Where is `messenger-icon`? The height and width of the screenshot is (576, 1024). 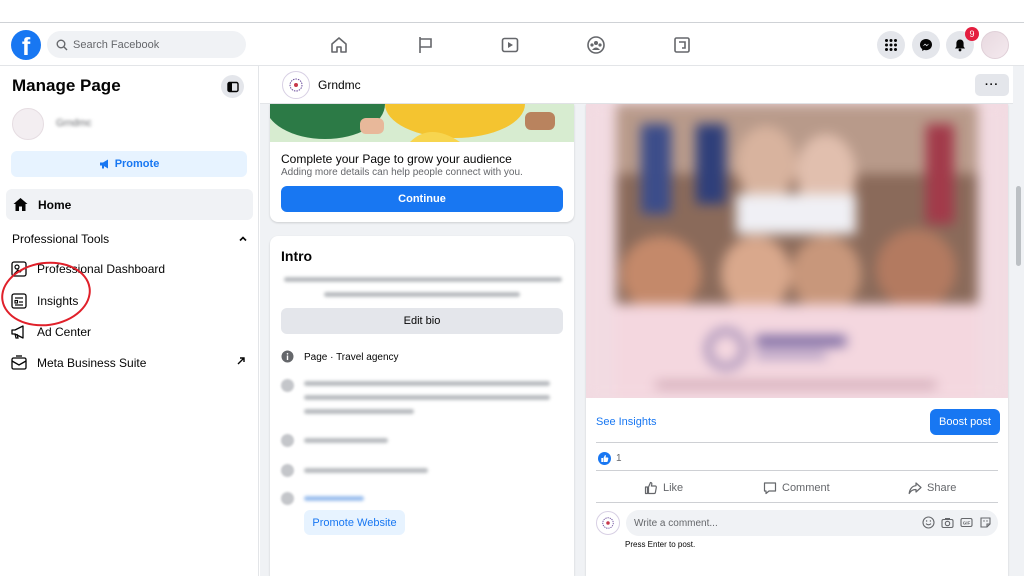 messenger-icon is located at coordinates (926, 45).